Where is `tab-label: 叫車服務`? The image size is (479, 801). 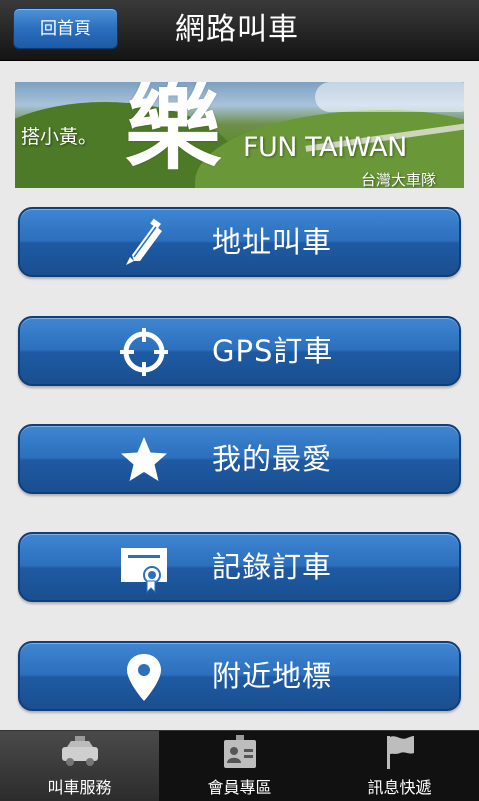
tab-label: 叫車服務 is located at coordinates (79, 787).